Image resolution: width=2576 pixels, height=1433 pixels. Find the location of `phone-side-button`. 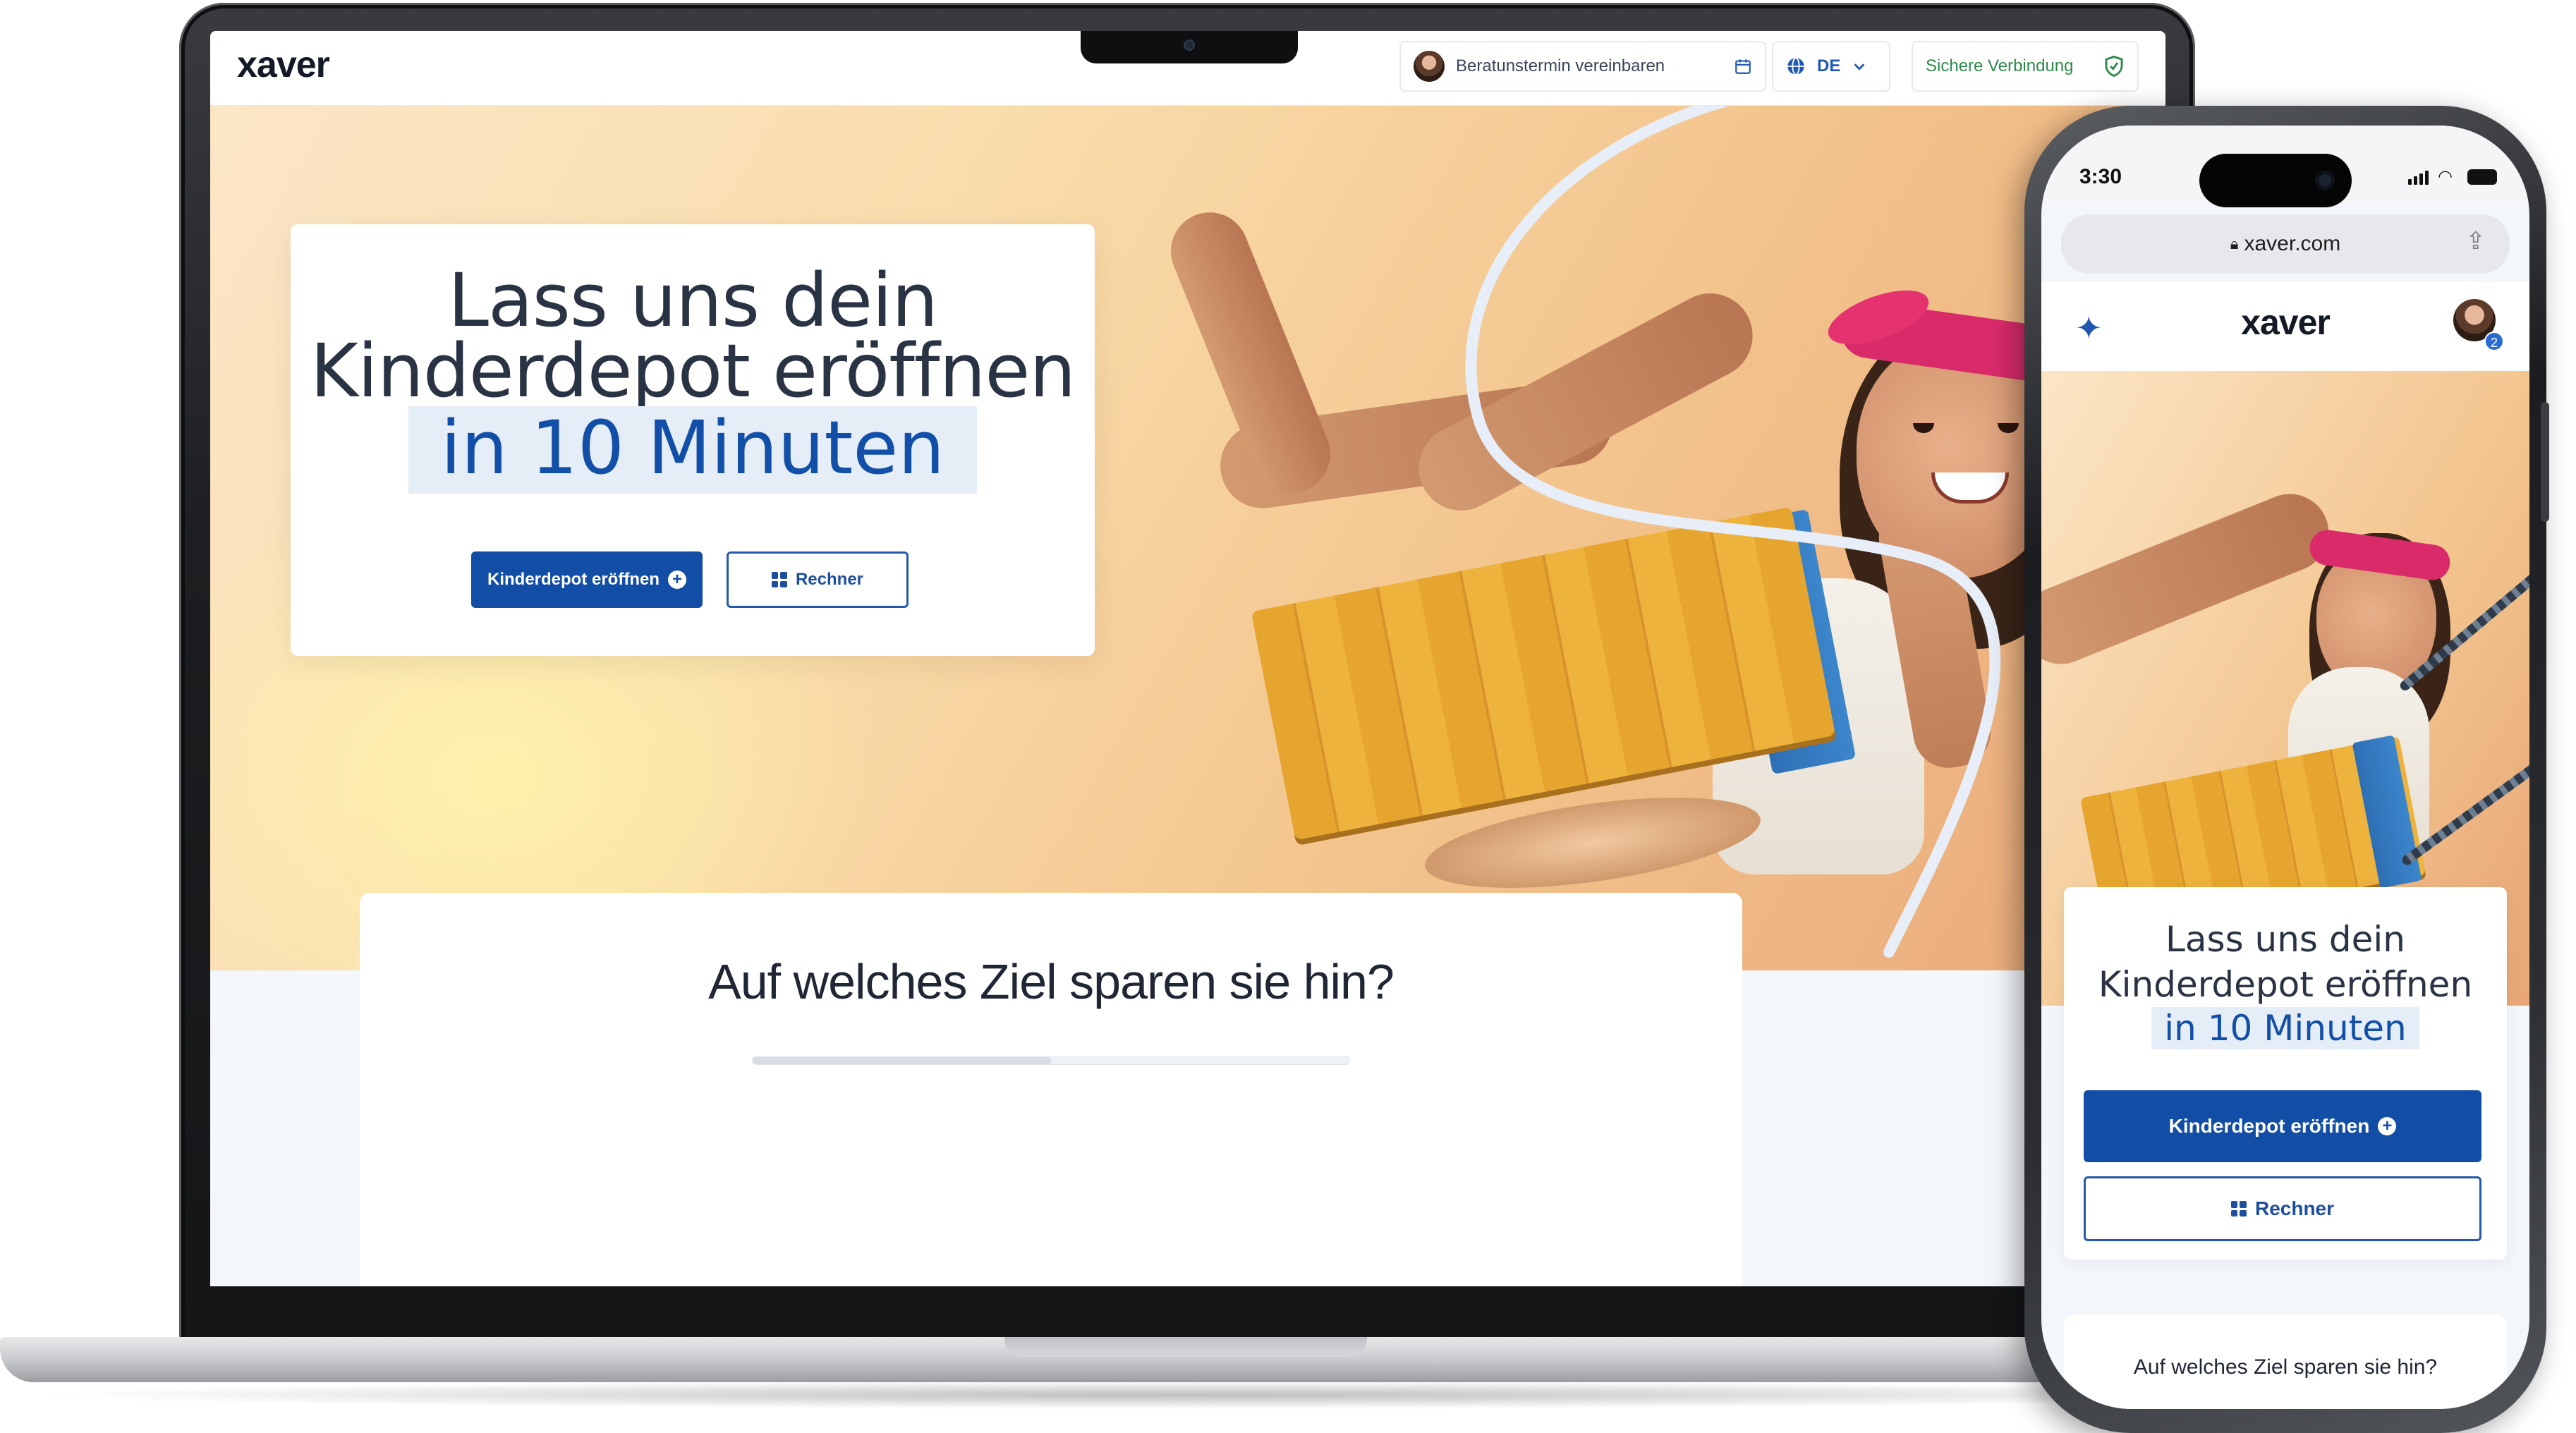

phone-side-button is located at coordinates (2545, 462).